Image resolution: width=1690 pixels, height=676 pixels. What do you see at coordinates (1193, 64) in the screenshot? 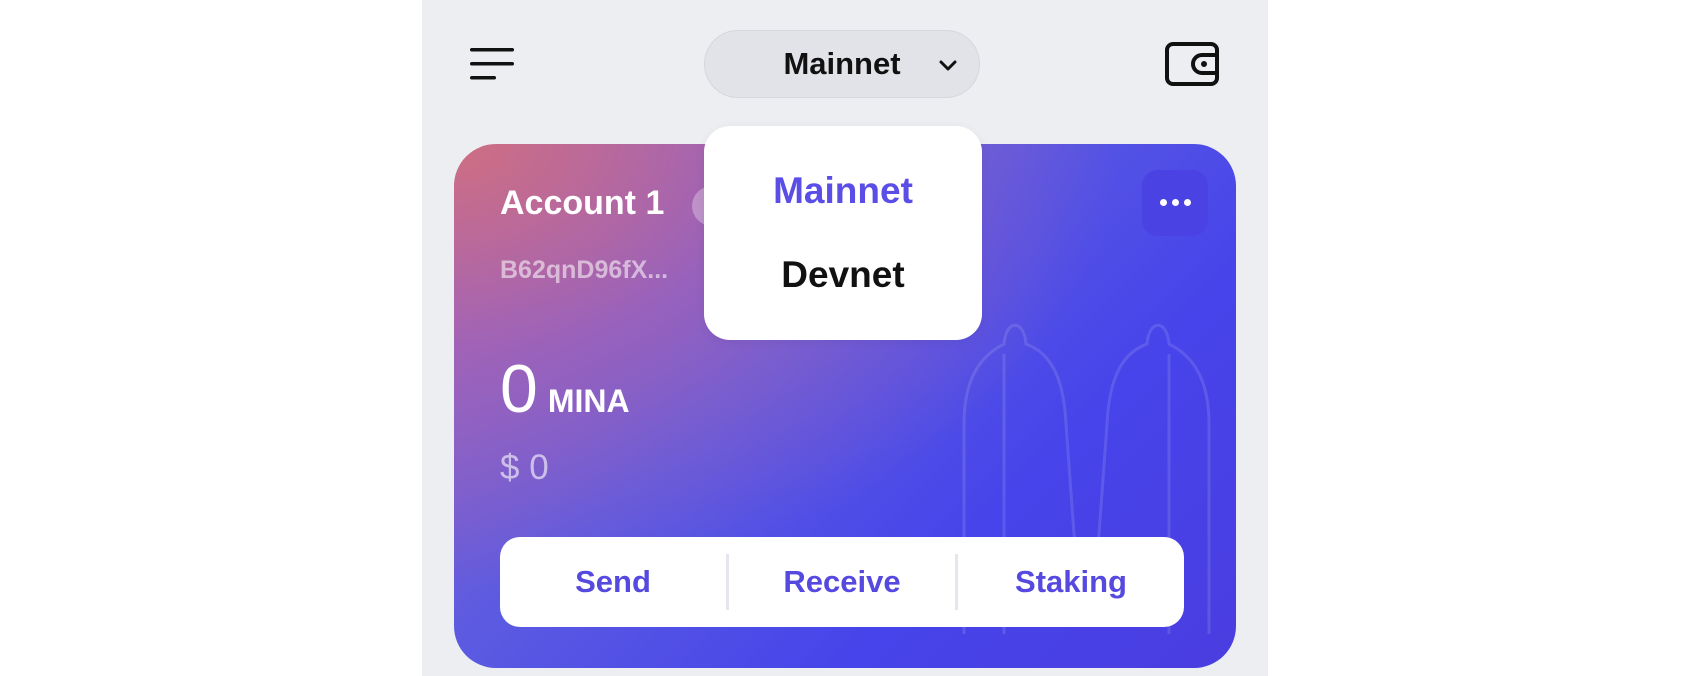
I see `wallet-icon` at bounding box center [1193, 64].